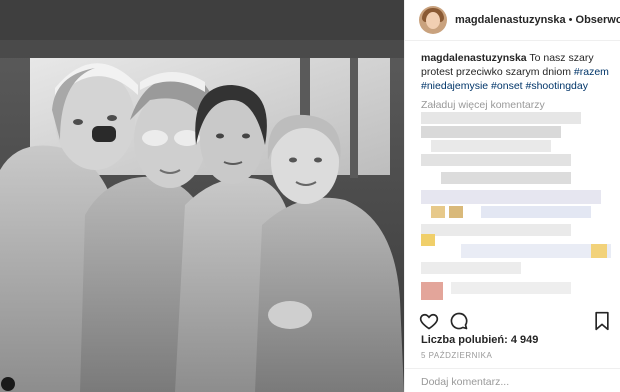 This screenshot has width=620, height=392. Describe the element at coordinates (512, 368) in the screenshot. I see `divider` at that location.